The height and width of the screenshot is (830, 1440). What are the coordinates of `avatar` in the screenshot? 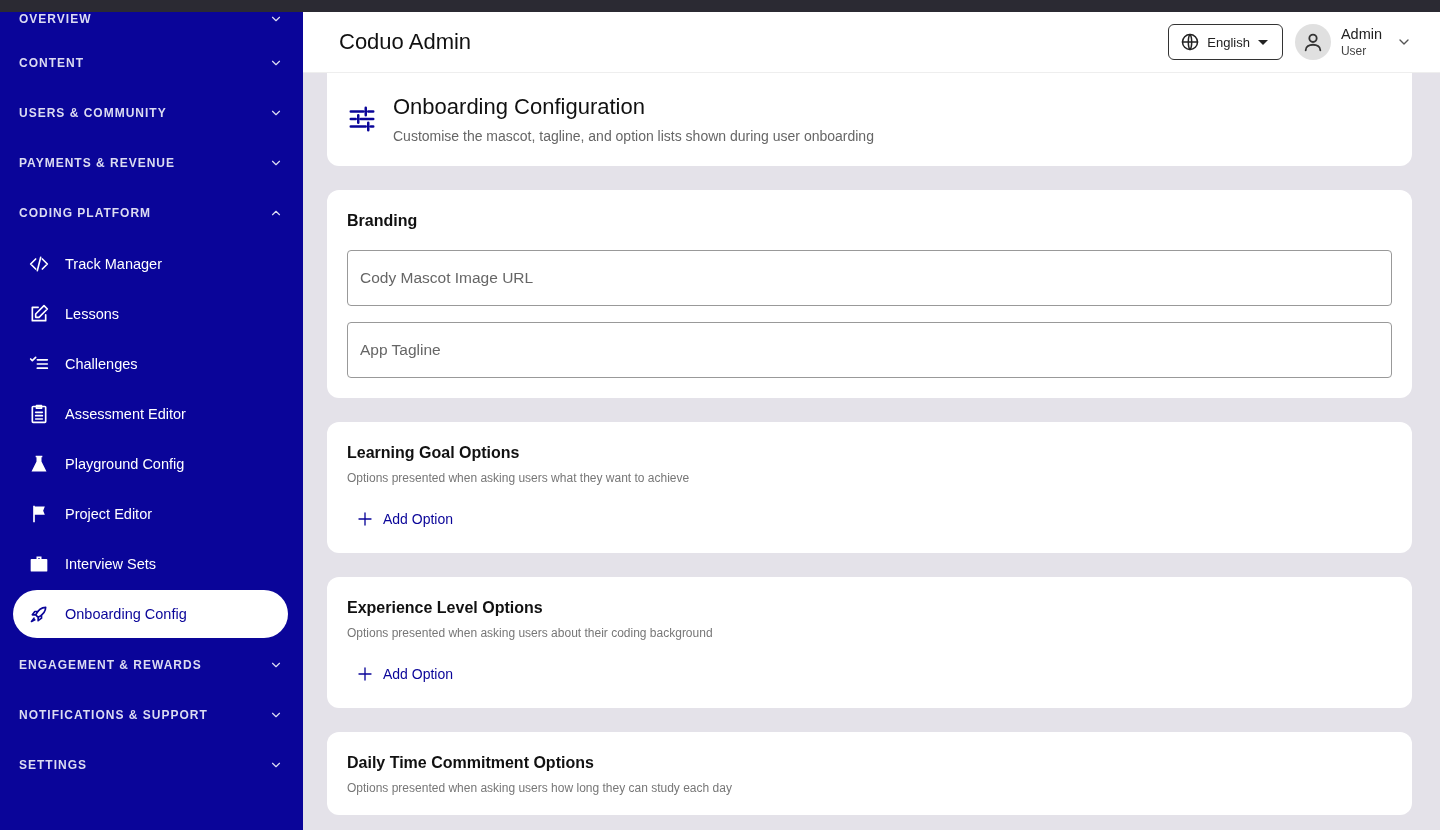 It's located at (1312, 42).